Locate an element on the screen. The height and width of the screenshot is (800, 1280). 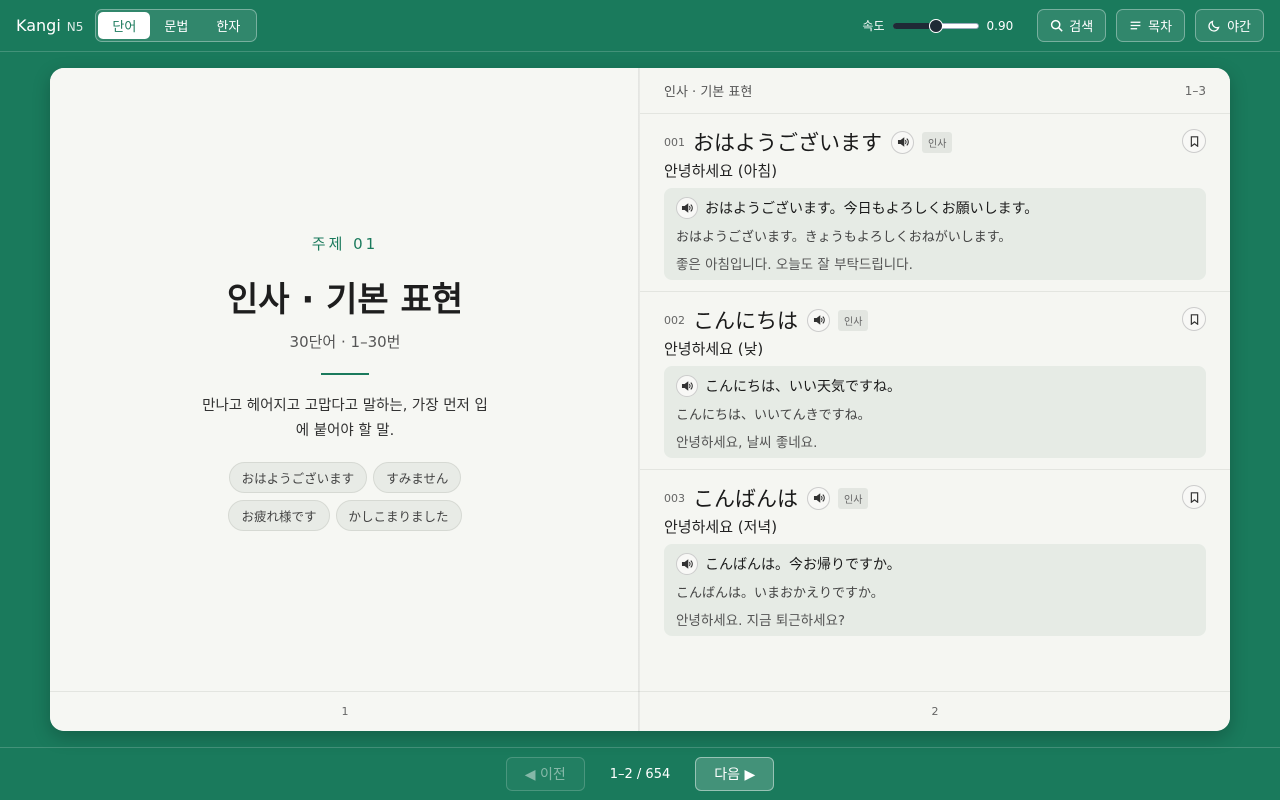
level-label: N5 is located at coordinates (75, 27).